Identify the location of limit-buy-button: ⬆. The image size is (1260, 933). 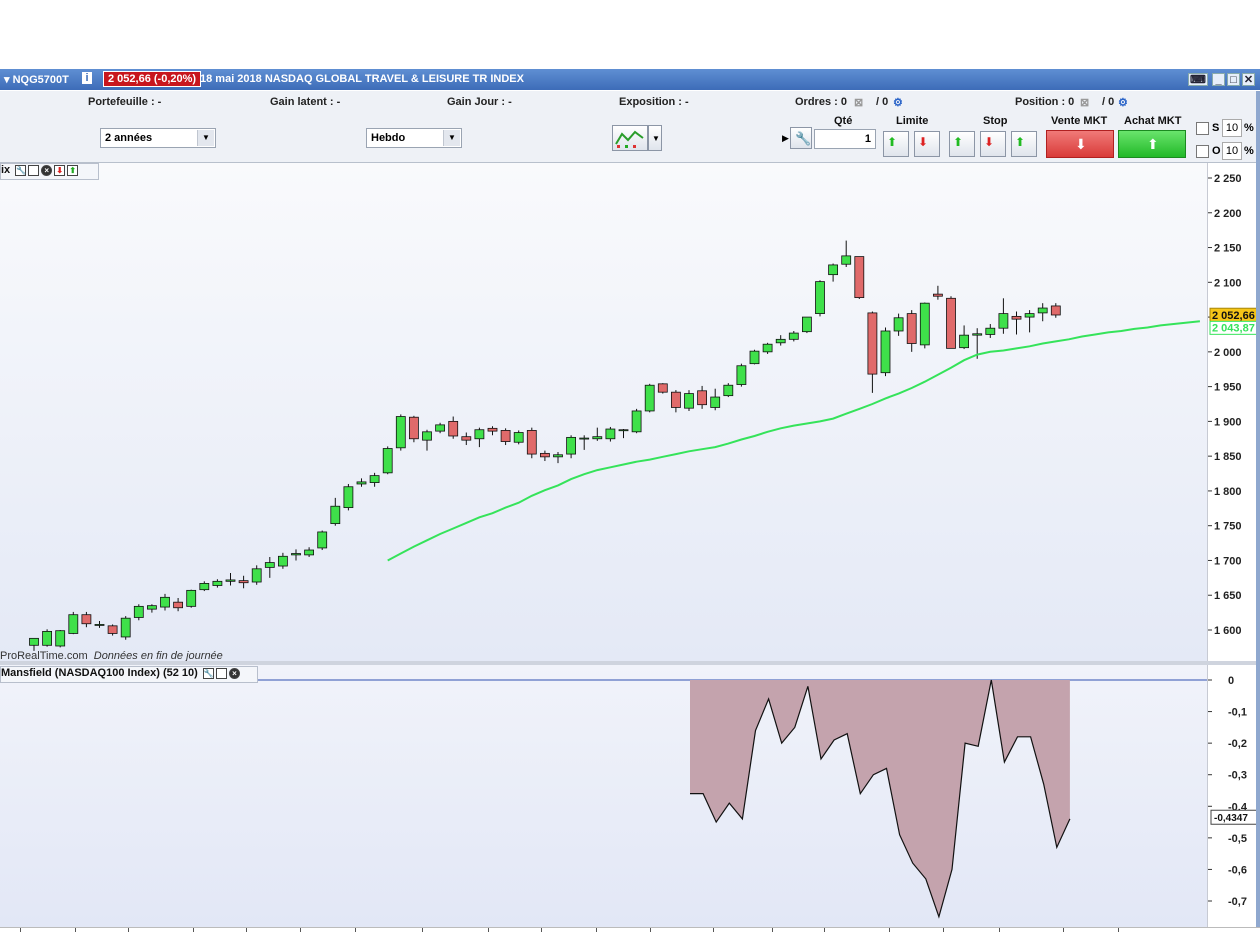
(896, 144).